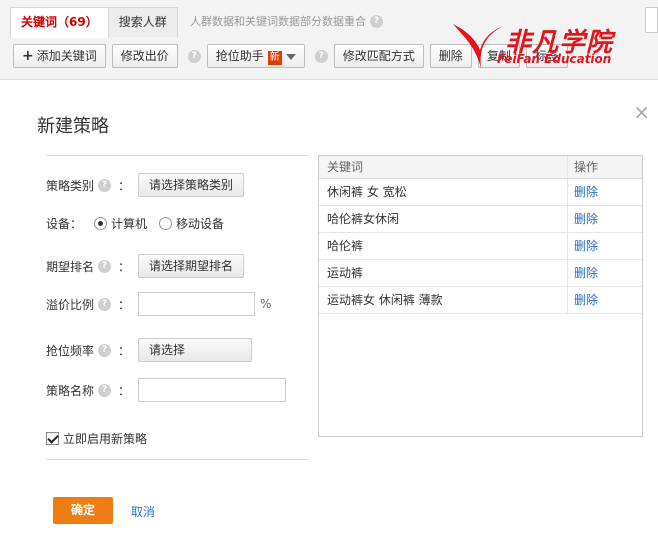  I want to click on keyword-cell: 哈伦裤, so click(443, 246).